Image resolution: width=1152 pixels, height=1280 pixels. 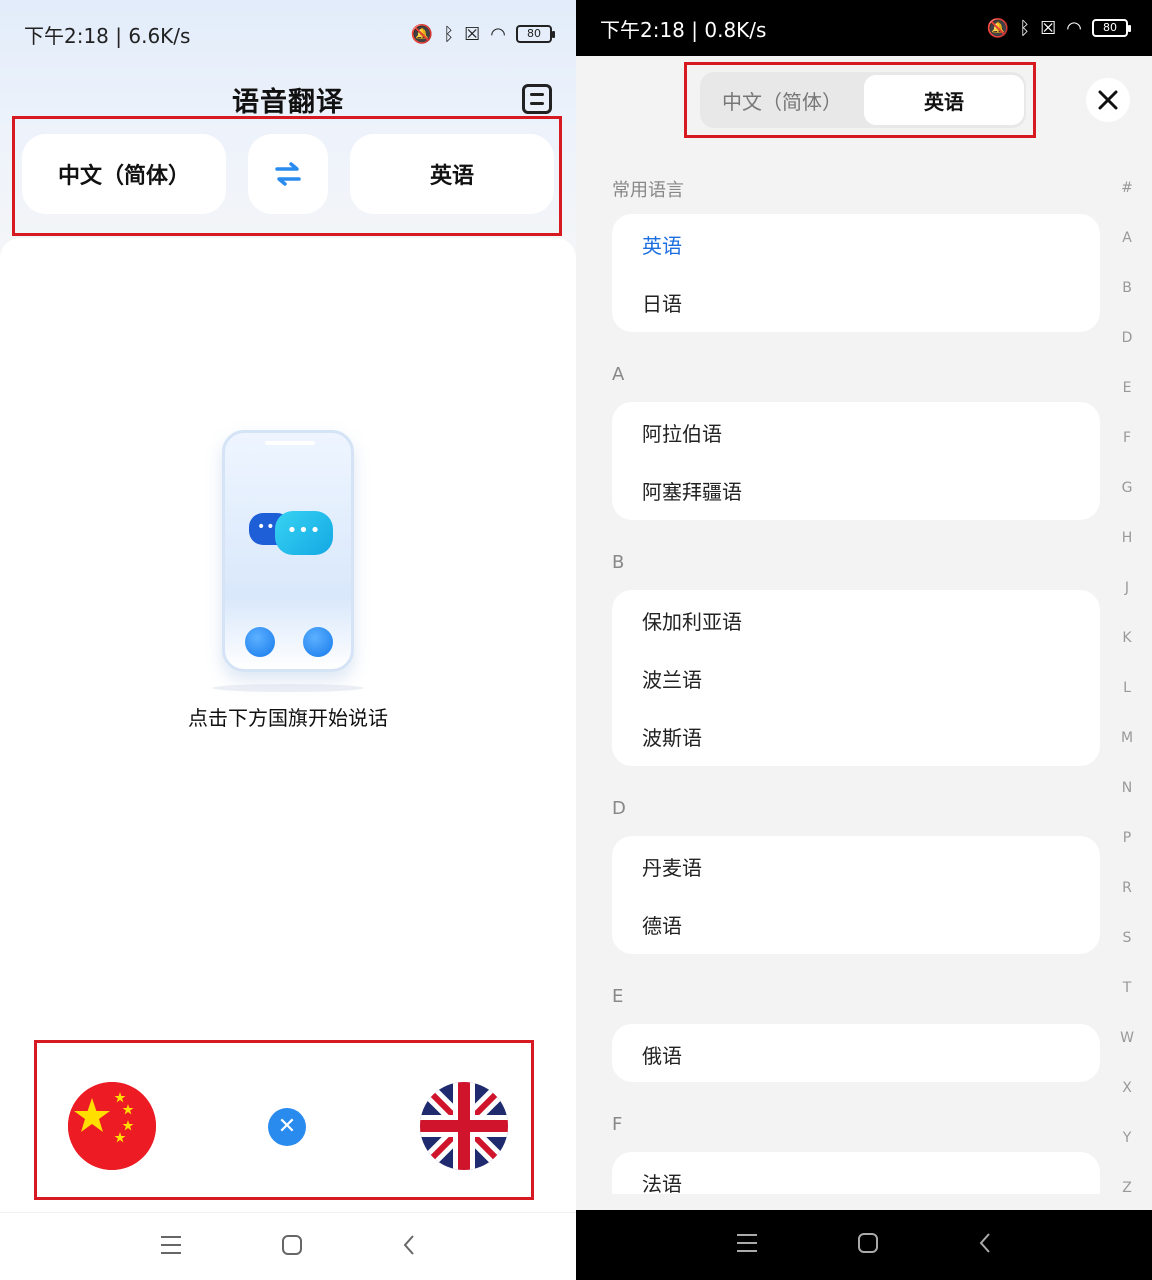 What do you see at coordinates (1127, 1188) in the screenshot?
I see `index-letter: Z` at bounding box center [1127, 1188].